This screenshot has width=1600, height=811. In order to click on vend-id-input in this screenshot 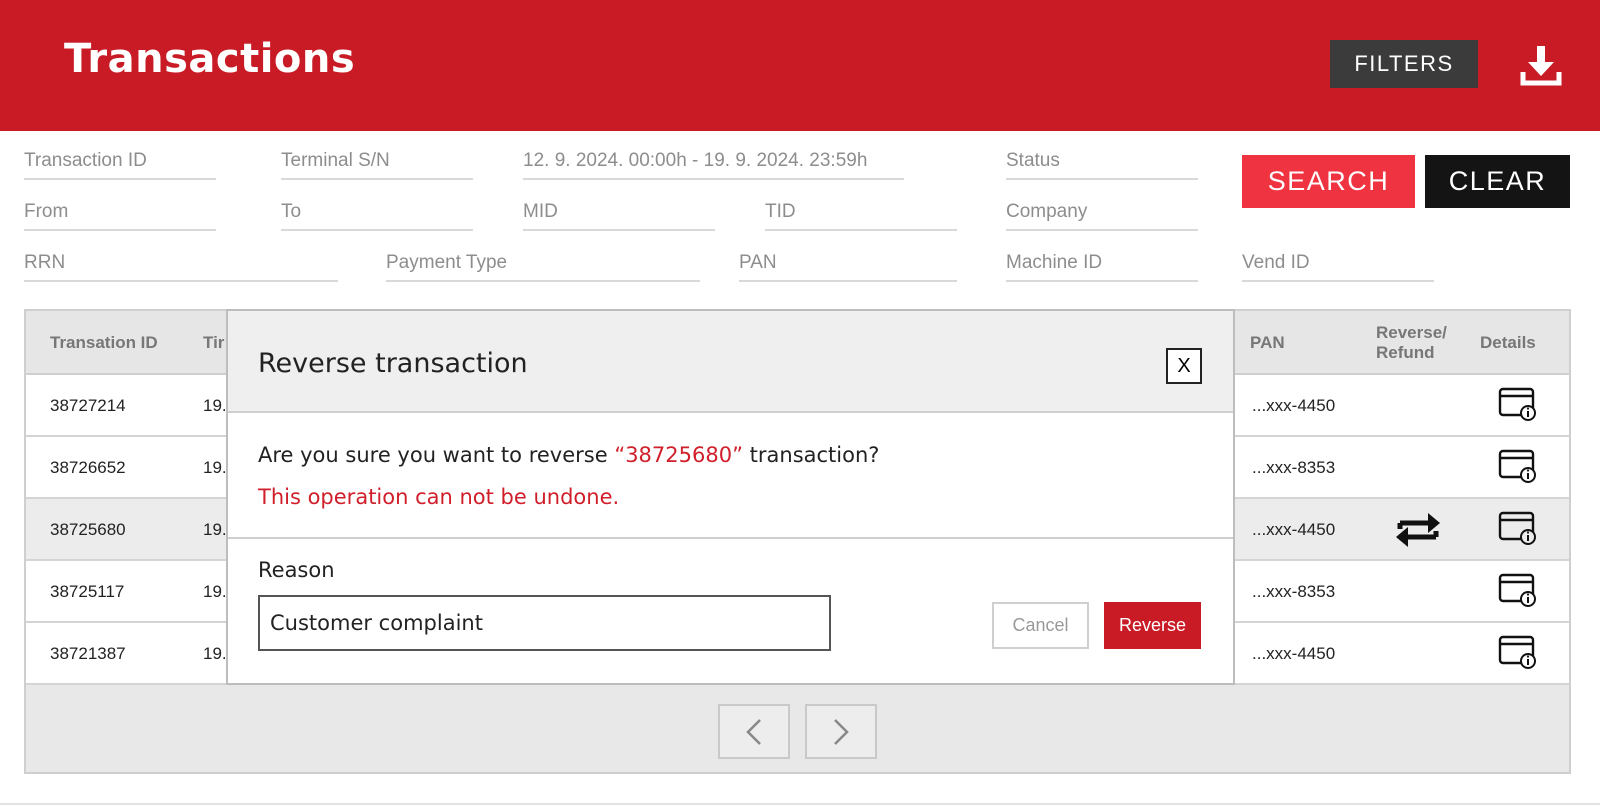, I will do `click(1338, 263)`.